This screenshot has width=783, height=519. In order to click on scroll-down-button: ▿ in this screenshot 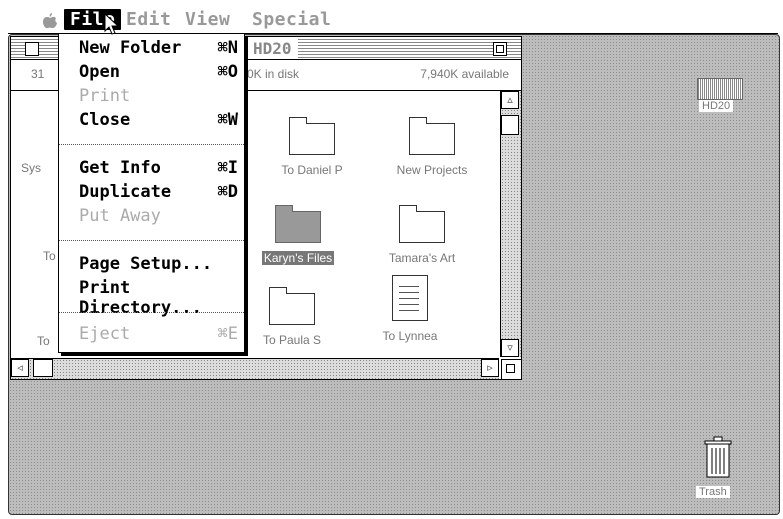, I will do `click(510, 348)`.